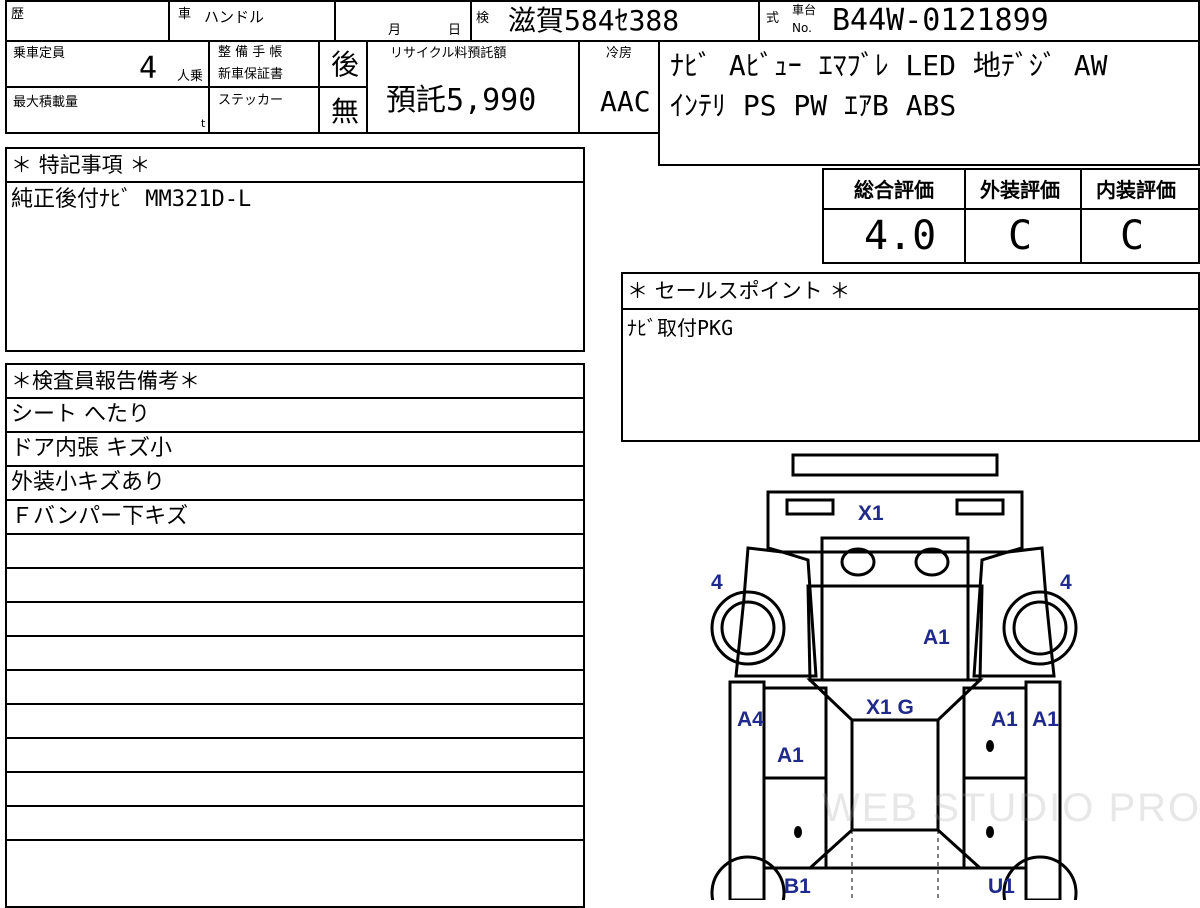 This screenshot has height=908, width=1200. What do you see at coordinates (250, 52) in the screenshot?
I see `maintenance-label-1: 整 備 手 帳` at bounding box center [250, 52].